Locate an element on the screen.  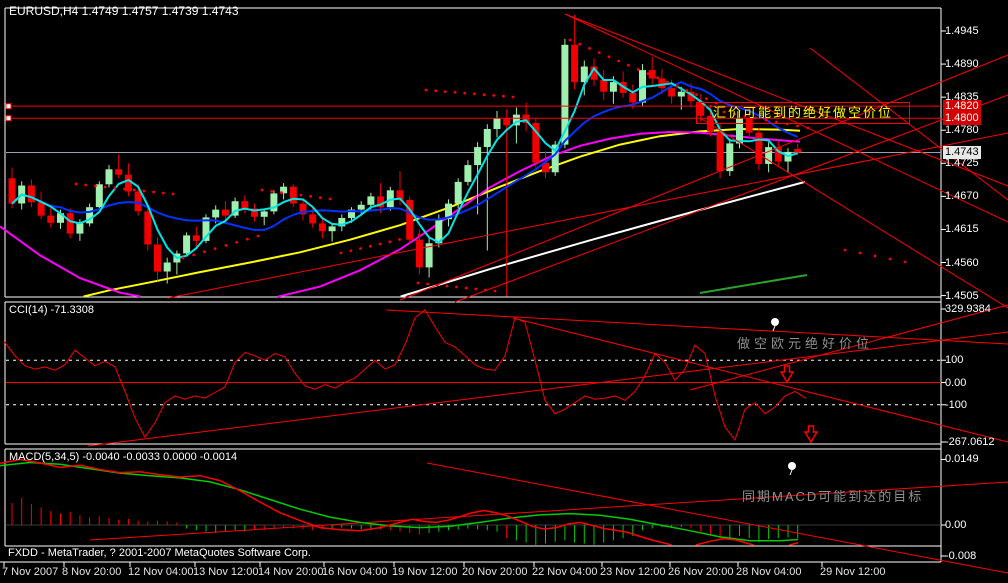
time-axis-label: 20 Nov 20:00 is located at coordinates (495, 572).